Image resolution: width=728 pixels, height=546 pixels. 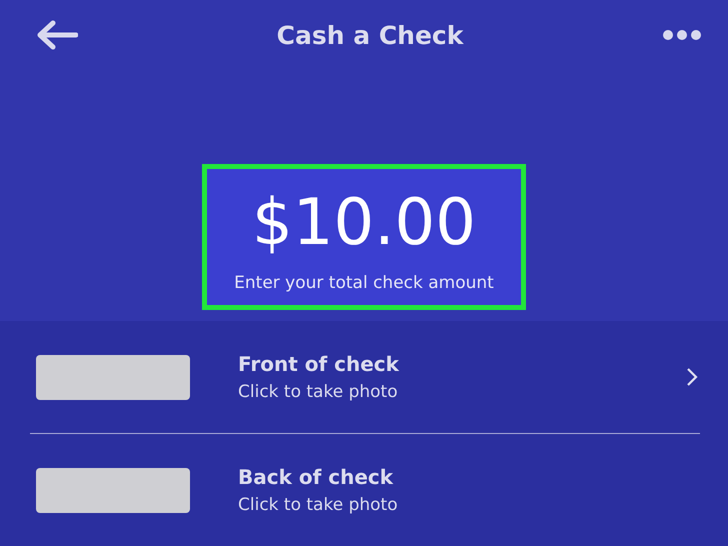 What do you see at coordinates (319, 364) in the screenshot?
I see `row-title: Front of check` at bounding box center [319, 364].